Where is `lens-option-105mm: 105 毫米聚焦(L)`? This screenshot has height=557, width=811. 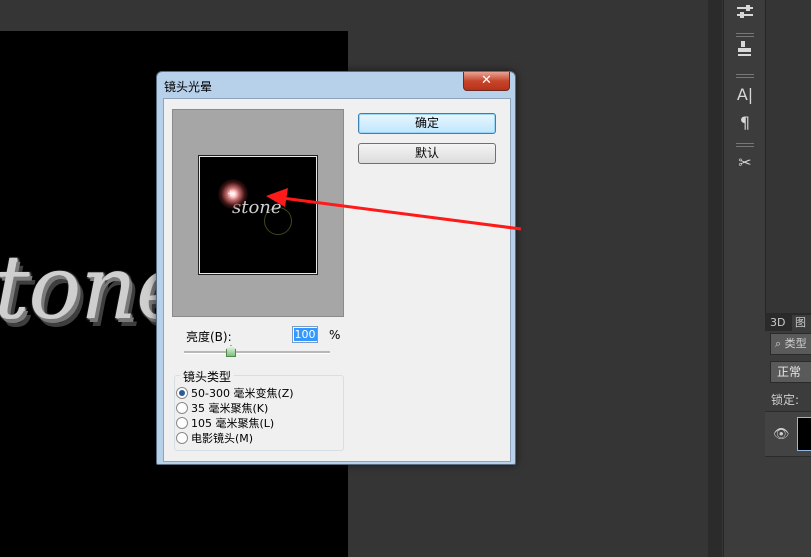 lens-option-105mm: 105 毫米聚焦(L) is located at coordinates (225, 422).